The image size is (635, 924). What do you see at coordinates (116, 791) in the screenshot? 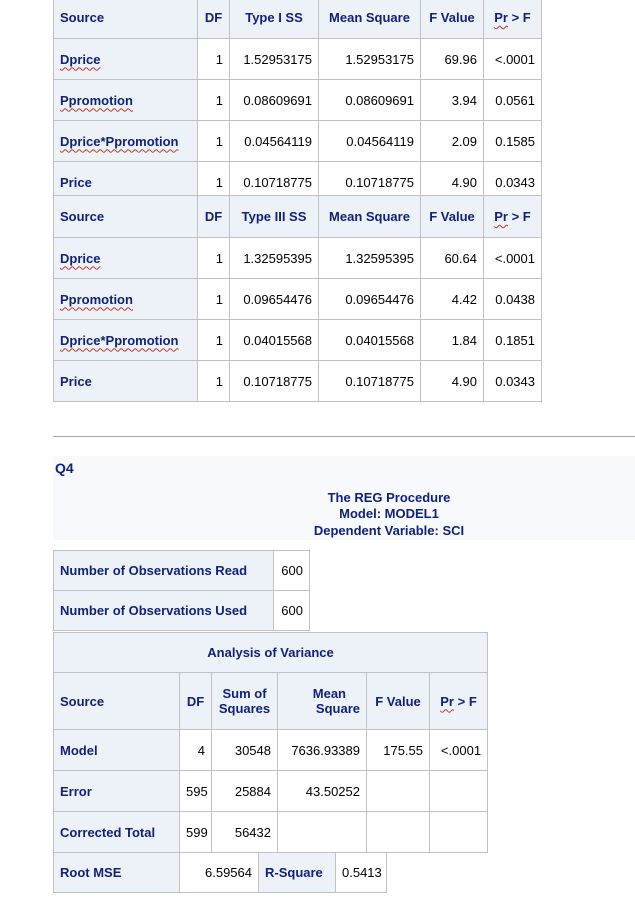
I see `row-header-source: Error` at bounding box center [116, 791].